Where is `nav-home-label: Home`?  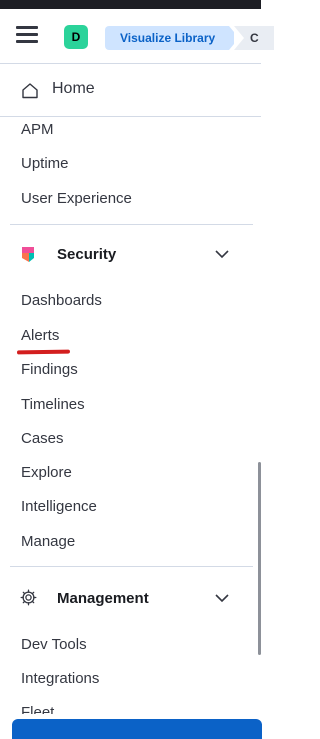 nav-home-label: Home is located at coordinates (73, 88).